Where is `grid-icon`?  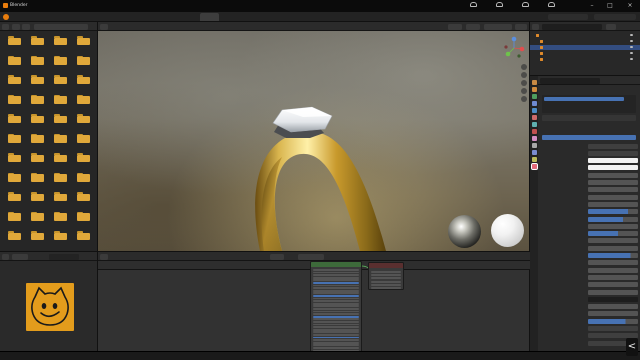 grid-icon is located at coordinates (524, 91).